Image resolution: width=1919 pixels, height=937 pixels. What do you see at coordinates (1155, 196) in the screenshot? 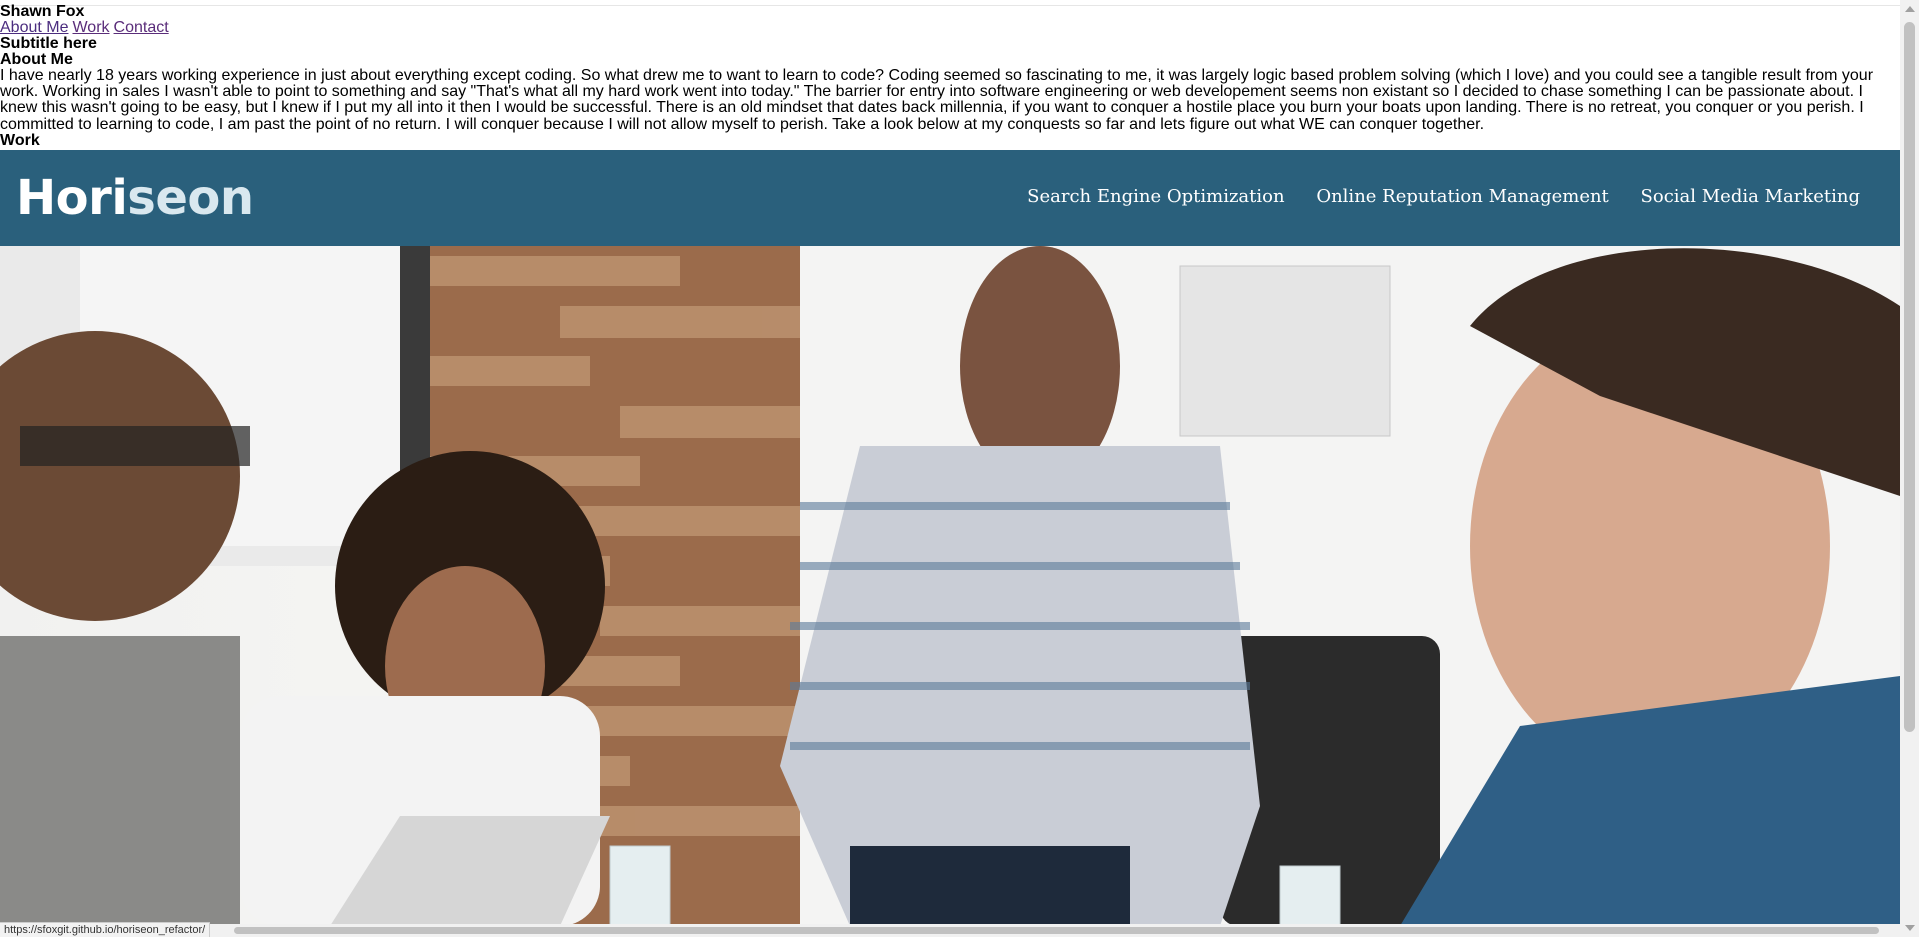
I see `nav-link-seo: Search Engine Optimization` at bounding box center [1155, 196].